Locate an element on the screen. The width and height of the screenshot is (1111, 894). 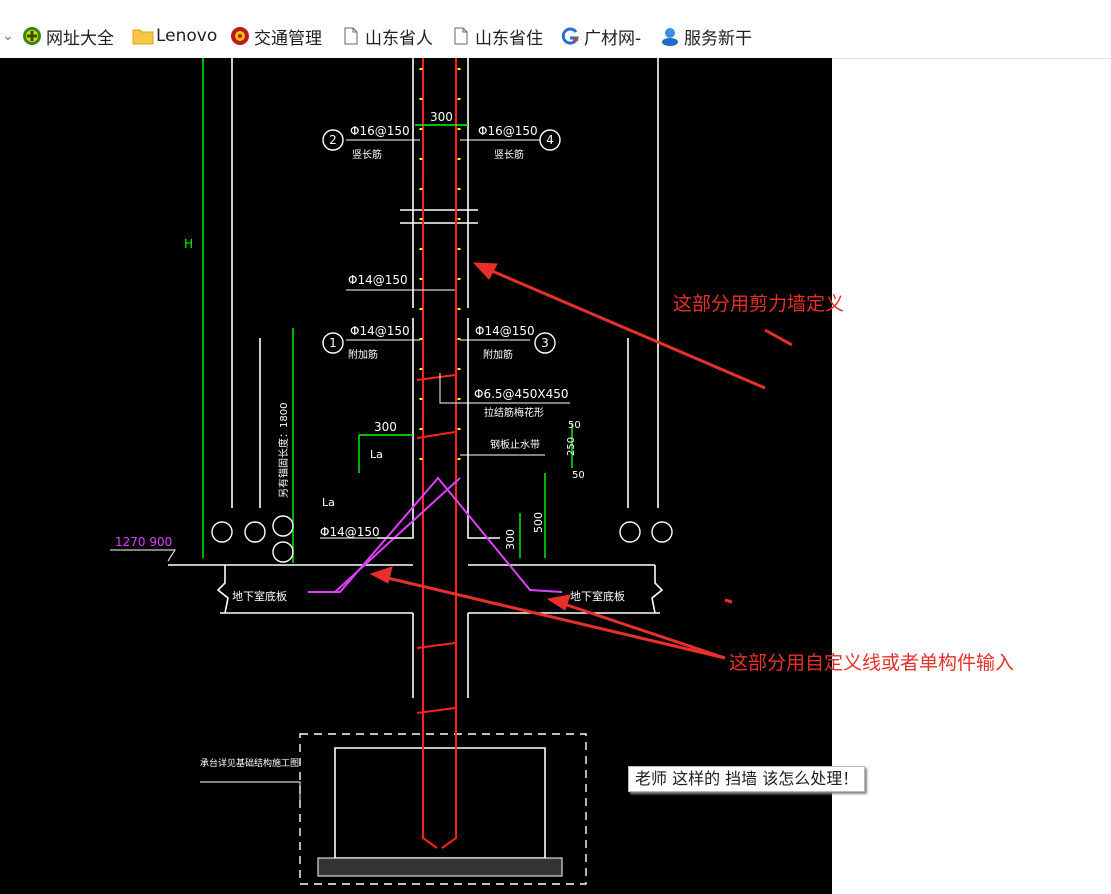
bookmarks-bar: ⌄ 网址大全 Lenovo 交通管理 山东省人 山东省住 广材网- 服务新干 is located at coordinates (555, 36).